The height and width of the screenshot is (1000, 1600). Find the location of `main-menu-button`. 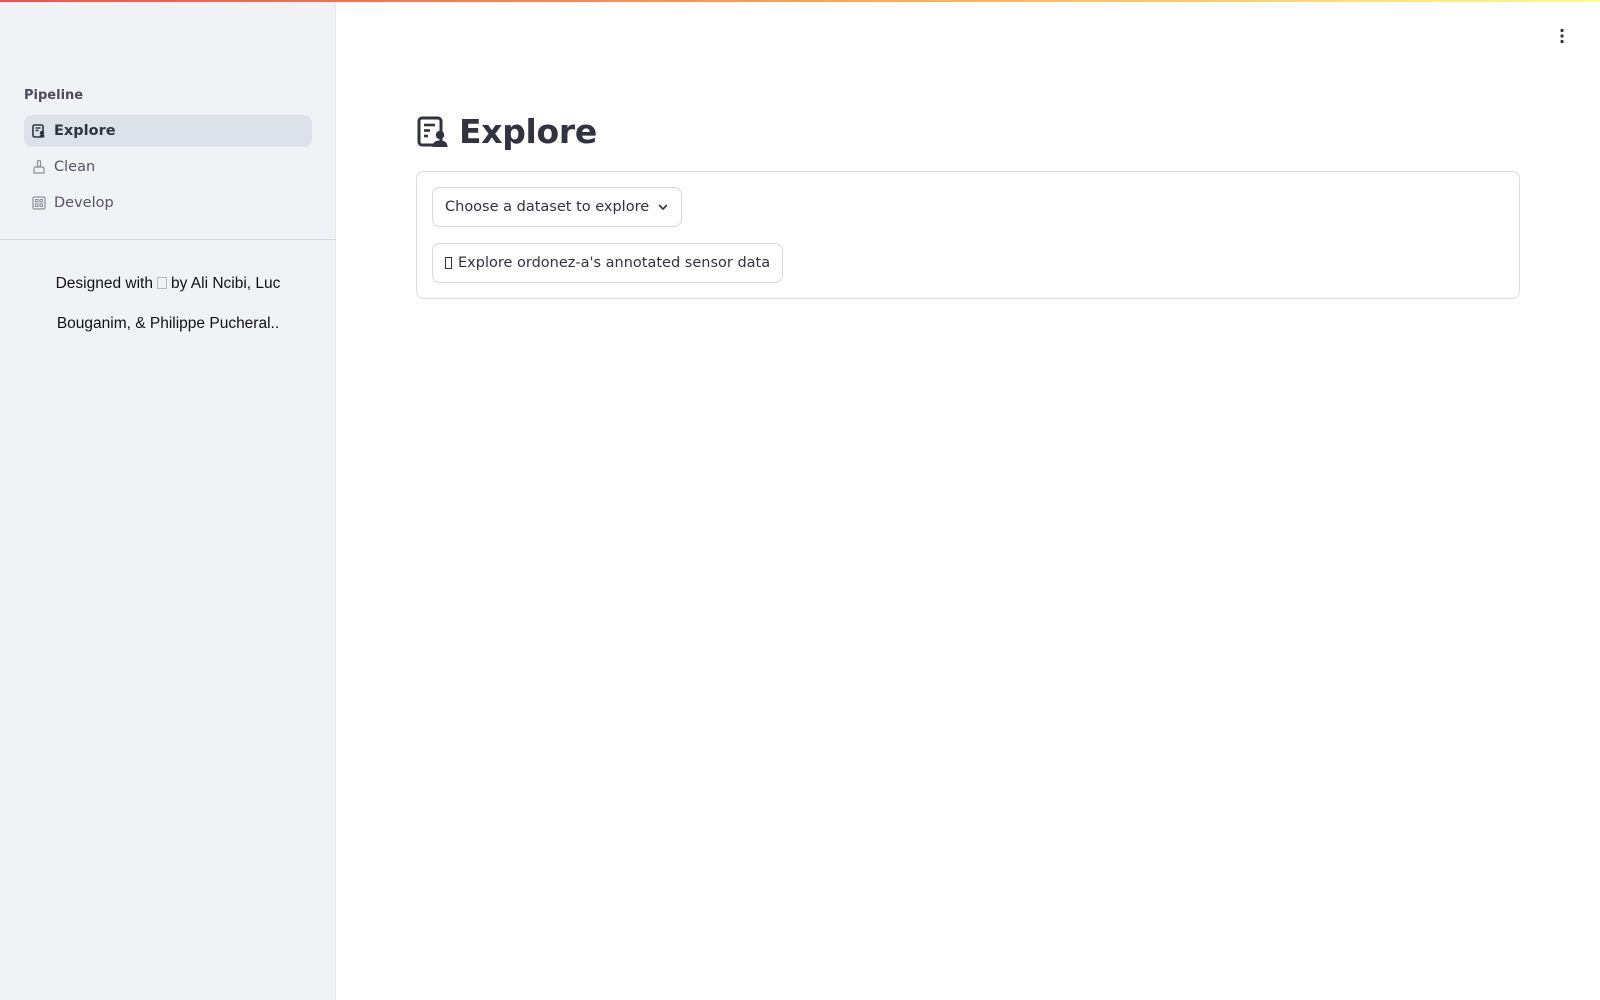

main-menu-button is located at coordinates (1562, 36).